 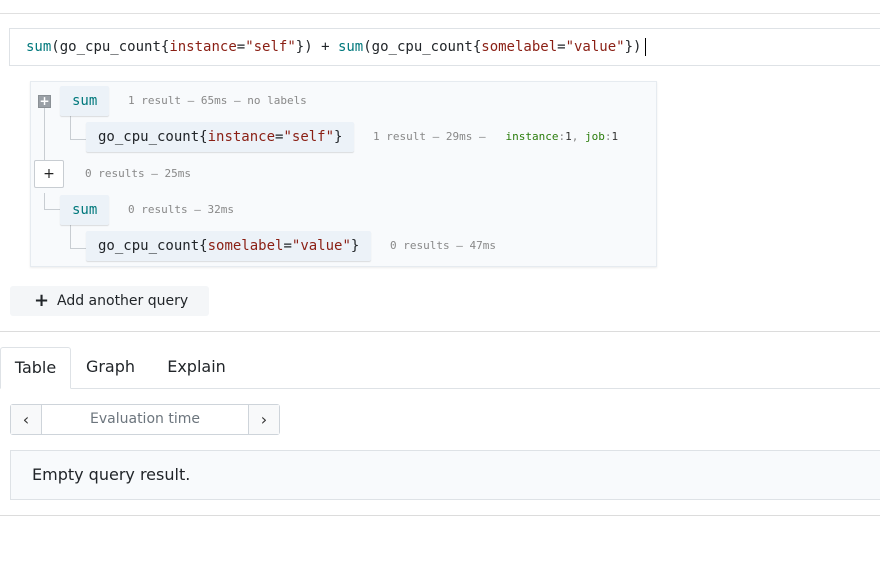 I want to click on binary-op-node: +, so click(x=49, y=174).